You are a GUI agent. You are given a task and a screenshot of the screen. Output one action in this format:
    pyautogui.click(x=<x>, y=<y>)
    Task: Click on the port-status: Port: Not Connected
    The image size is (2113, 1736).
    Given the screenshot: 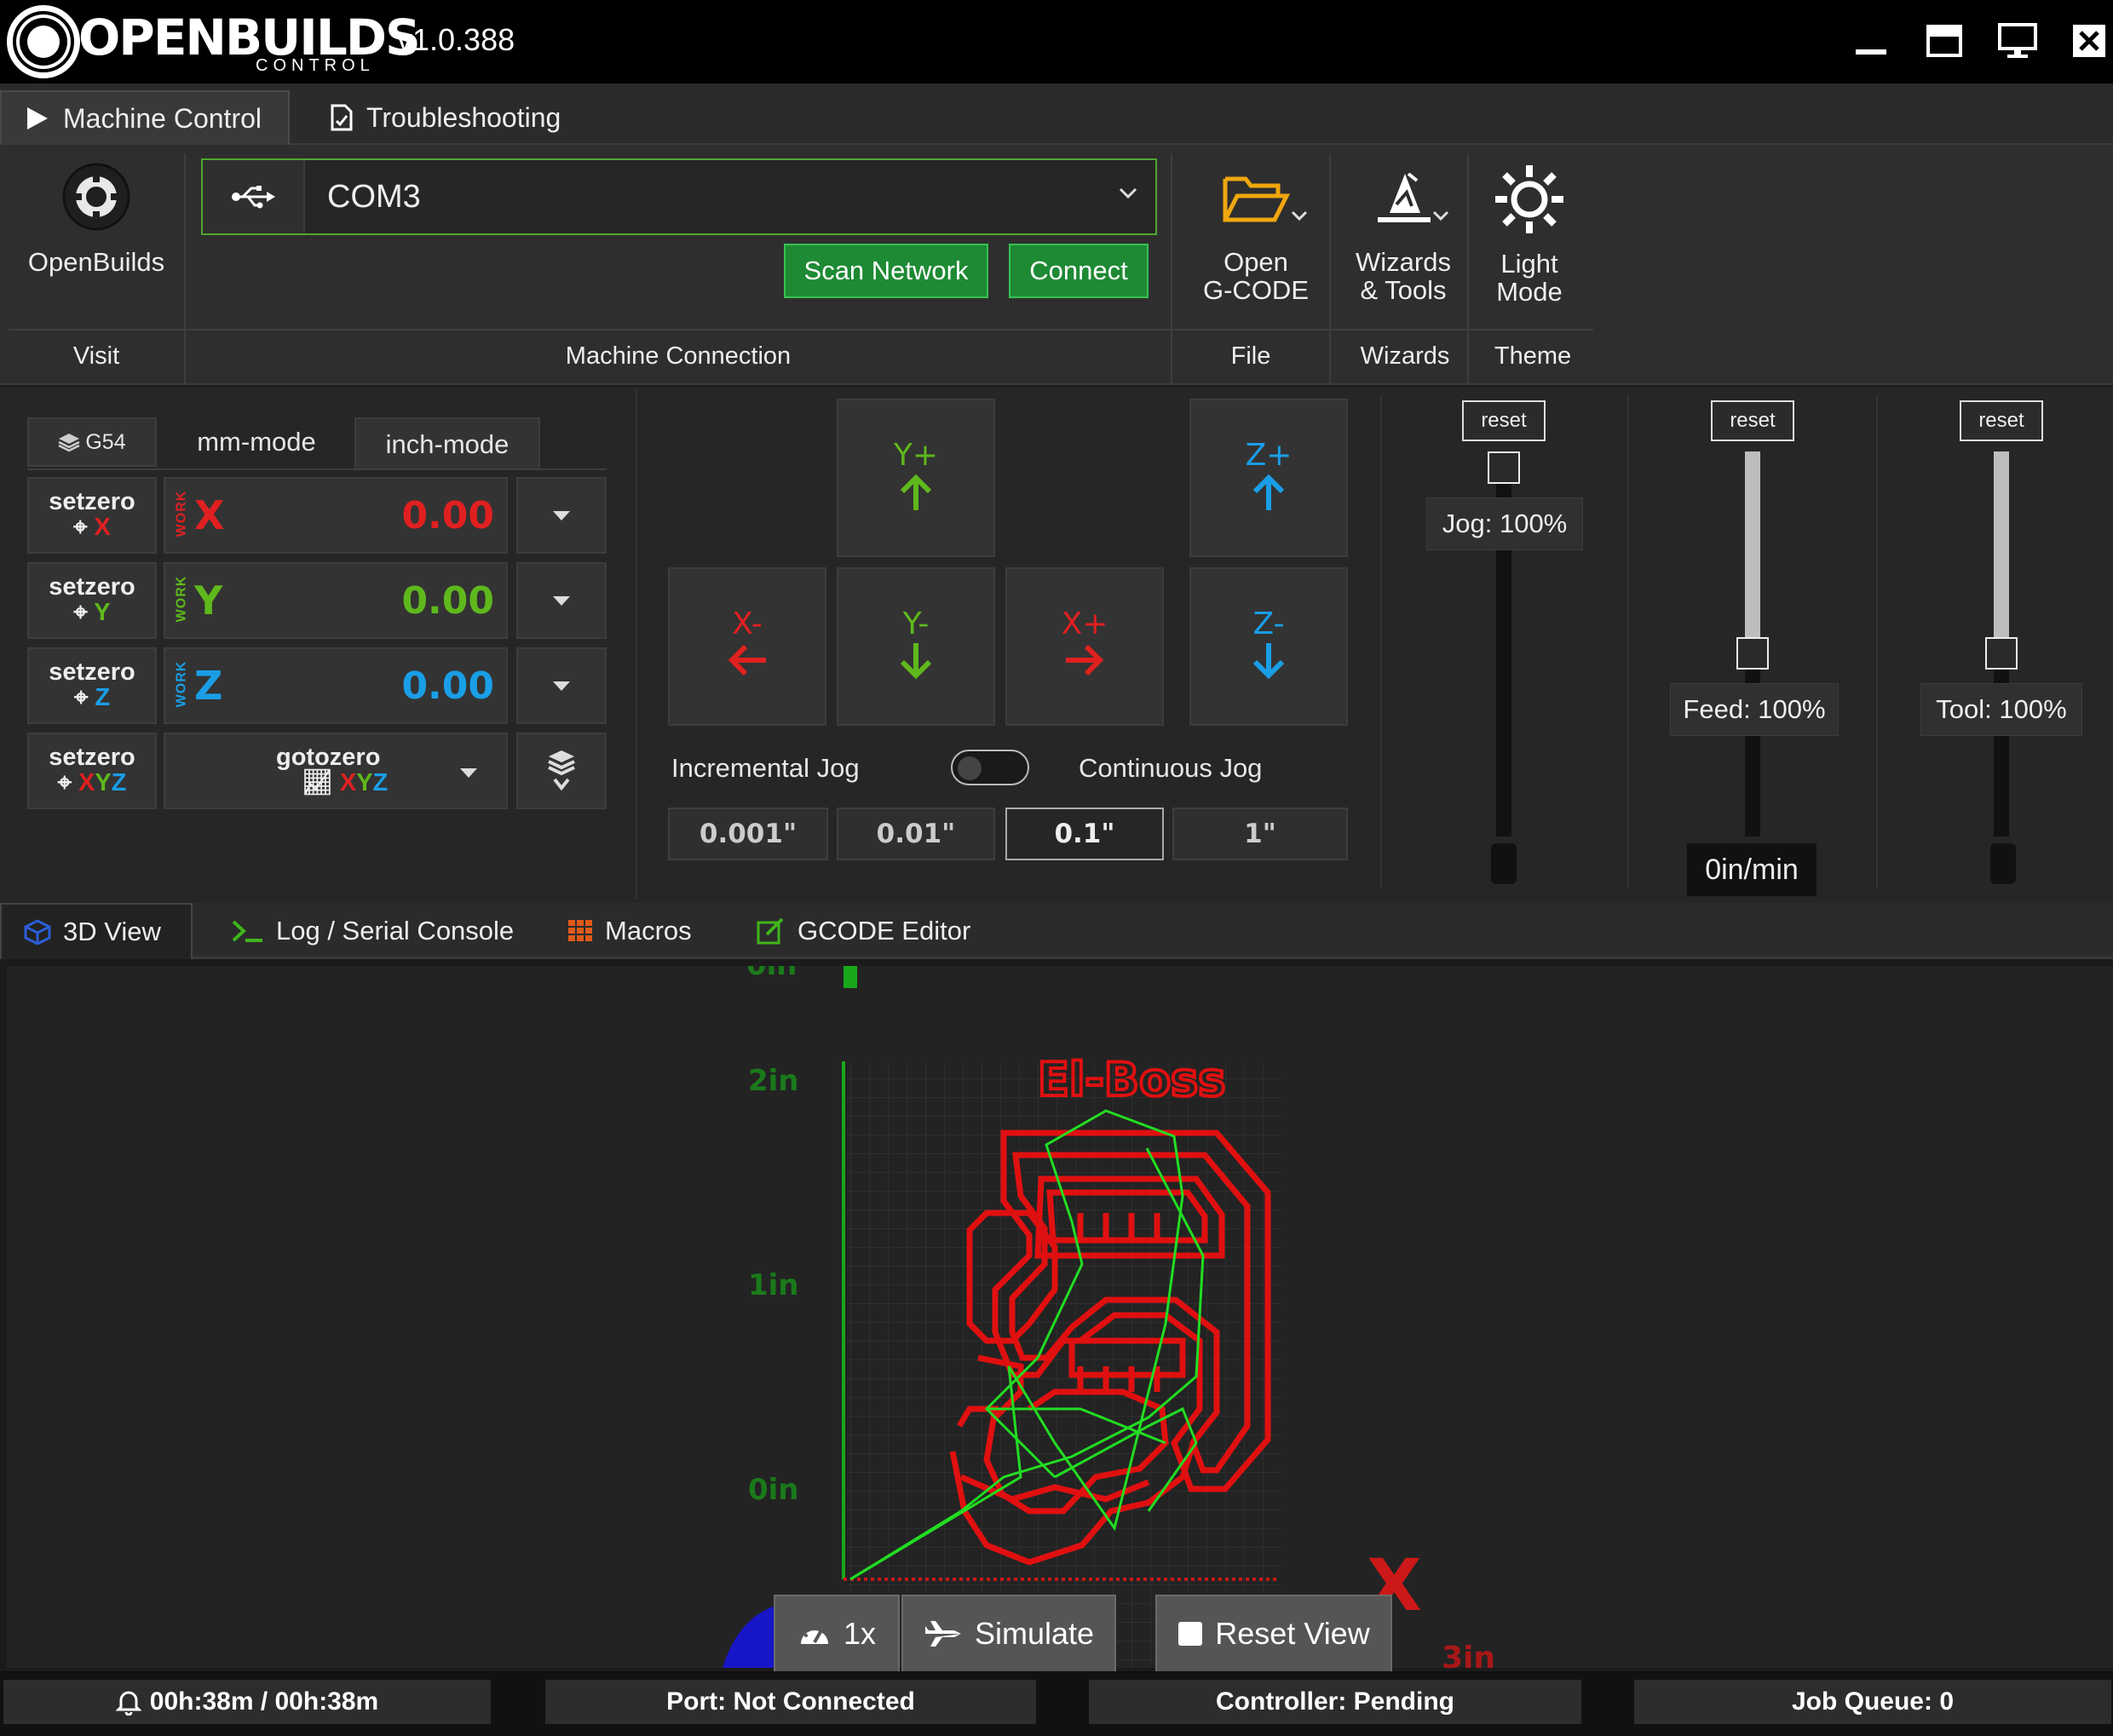 What is the action you would take?
    pyautogui.click(x=790, y=1702)
    